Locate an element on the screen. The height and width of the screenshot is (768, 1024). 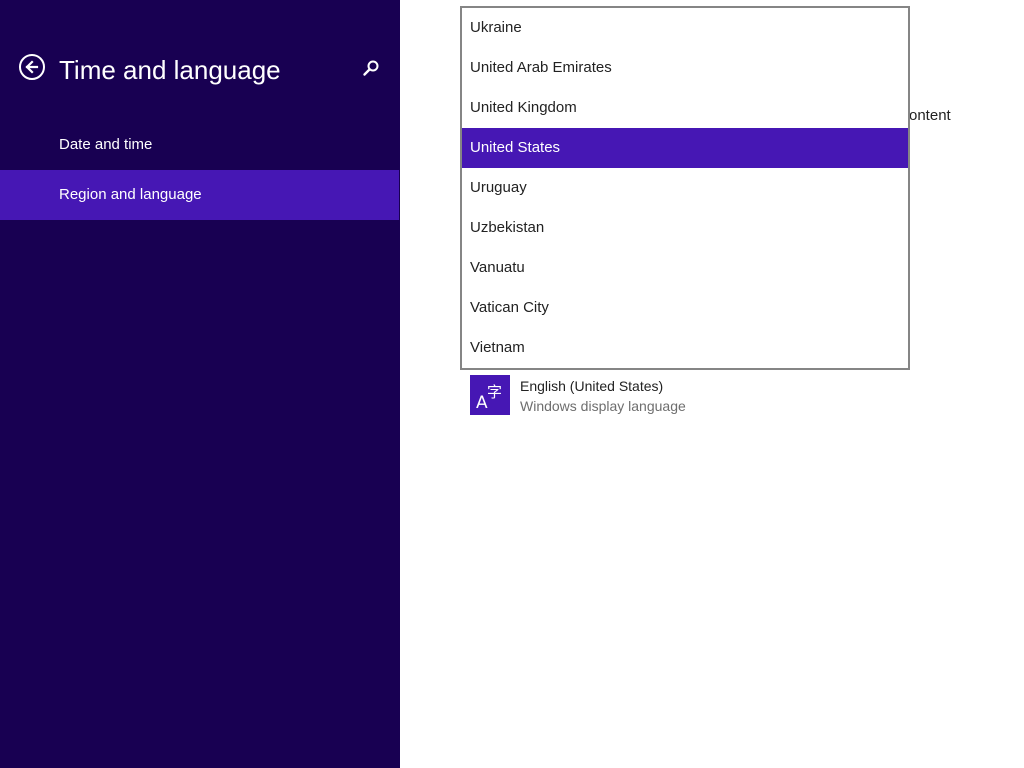
back-button is located at coordinates (32, 67).